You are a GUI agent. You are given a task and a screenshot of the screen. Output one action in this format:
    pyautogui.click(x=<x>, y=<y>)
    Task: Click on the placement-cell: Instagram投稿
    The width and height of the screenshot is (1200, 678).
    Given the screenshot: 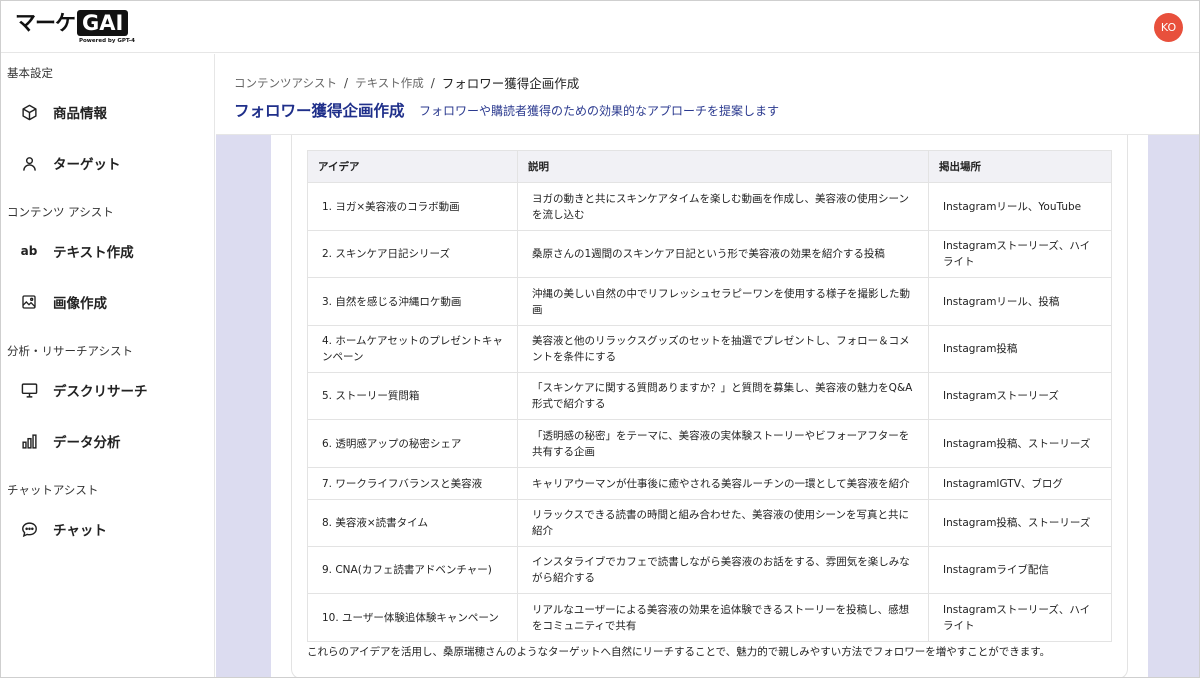 What is the action you would take?
    pyautogui.click(x=1020, y=349)
    